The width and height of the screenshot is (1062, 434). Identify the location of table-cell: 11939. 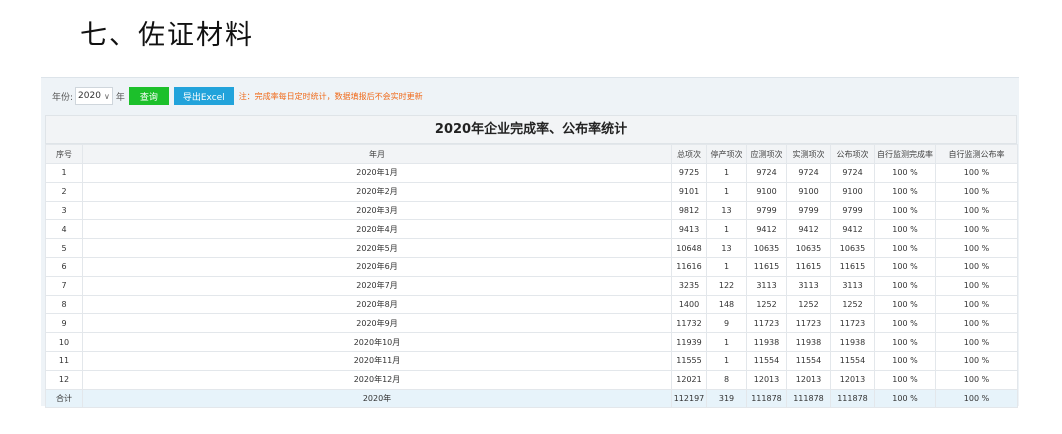
(689, 342).